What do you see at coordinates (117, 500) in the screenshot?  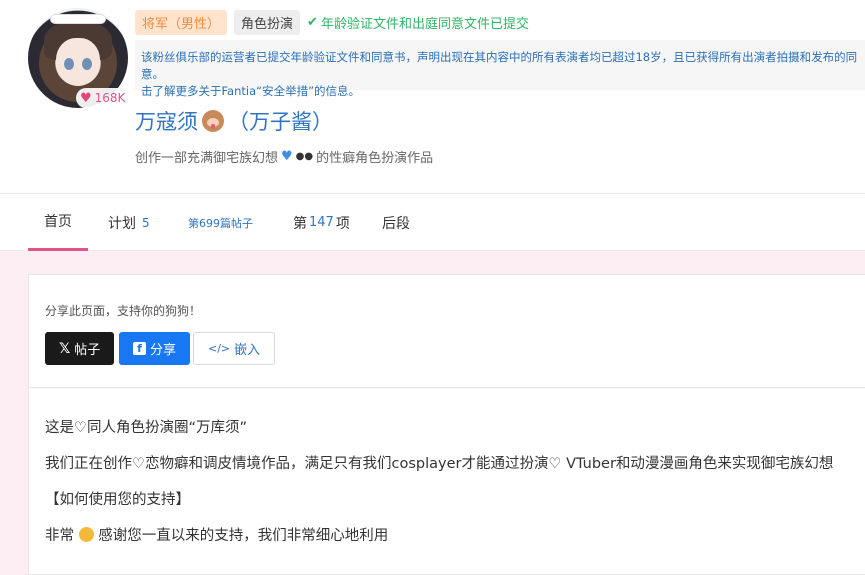 I see `description-paragraph-3: 【如何使用您的支持】` at bounding box center [117, 500].